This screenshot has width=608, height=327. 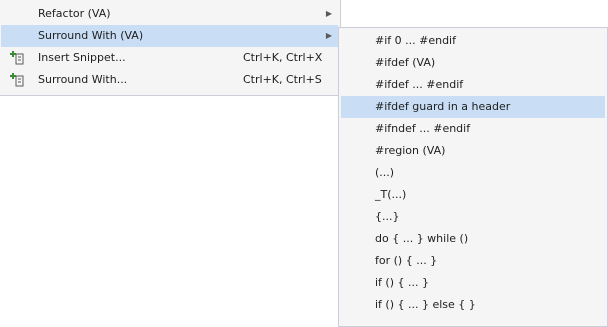 What do you see at coordinates (422, 238) in the screenshot?
I see `submenu-item-label: do { ... } while ()` at bounding box center [422, 238].